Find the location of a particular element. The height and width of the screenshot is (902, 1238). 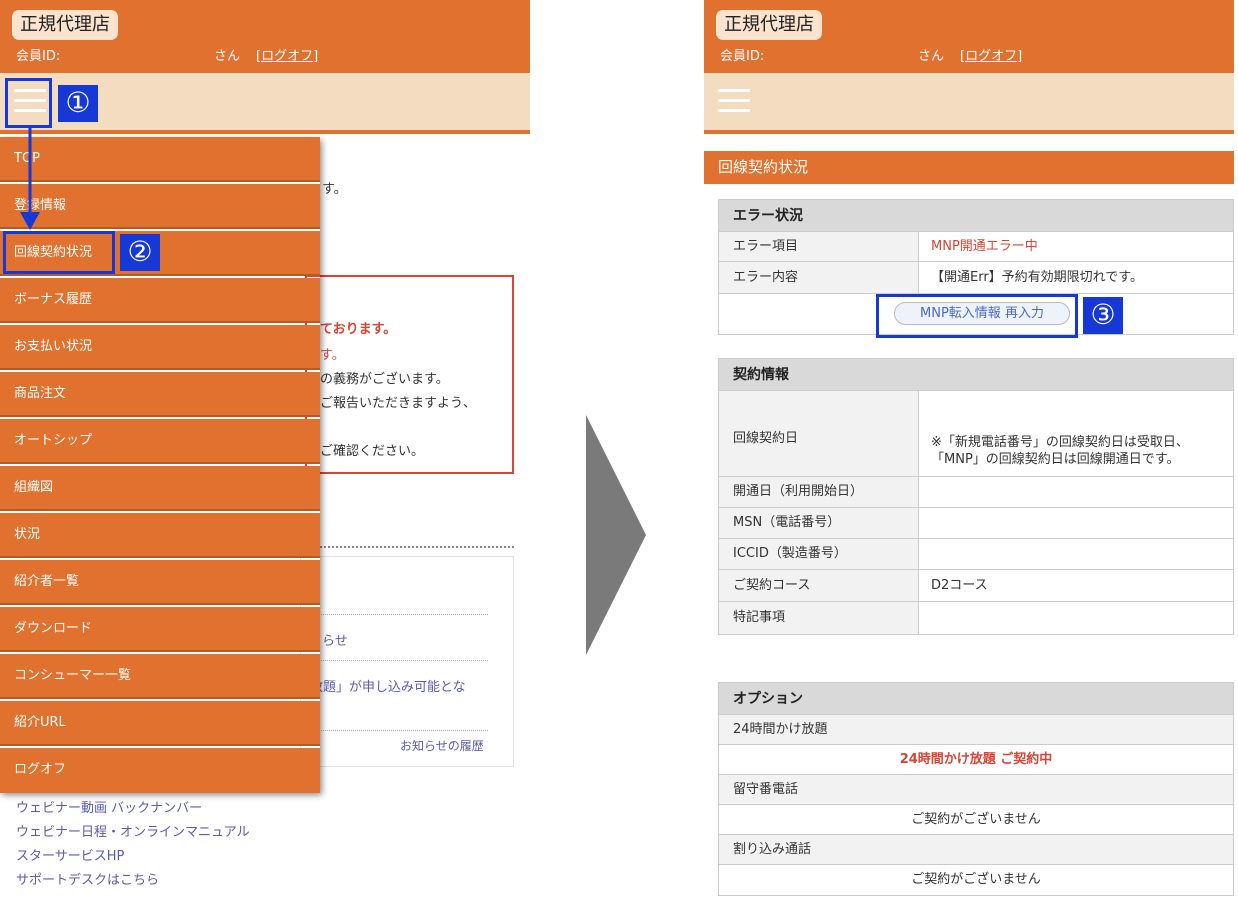

option-name: 留守番電話 is located at coordinates (976, 790).